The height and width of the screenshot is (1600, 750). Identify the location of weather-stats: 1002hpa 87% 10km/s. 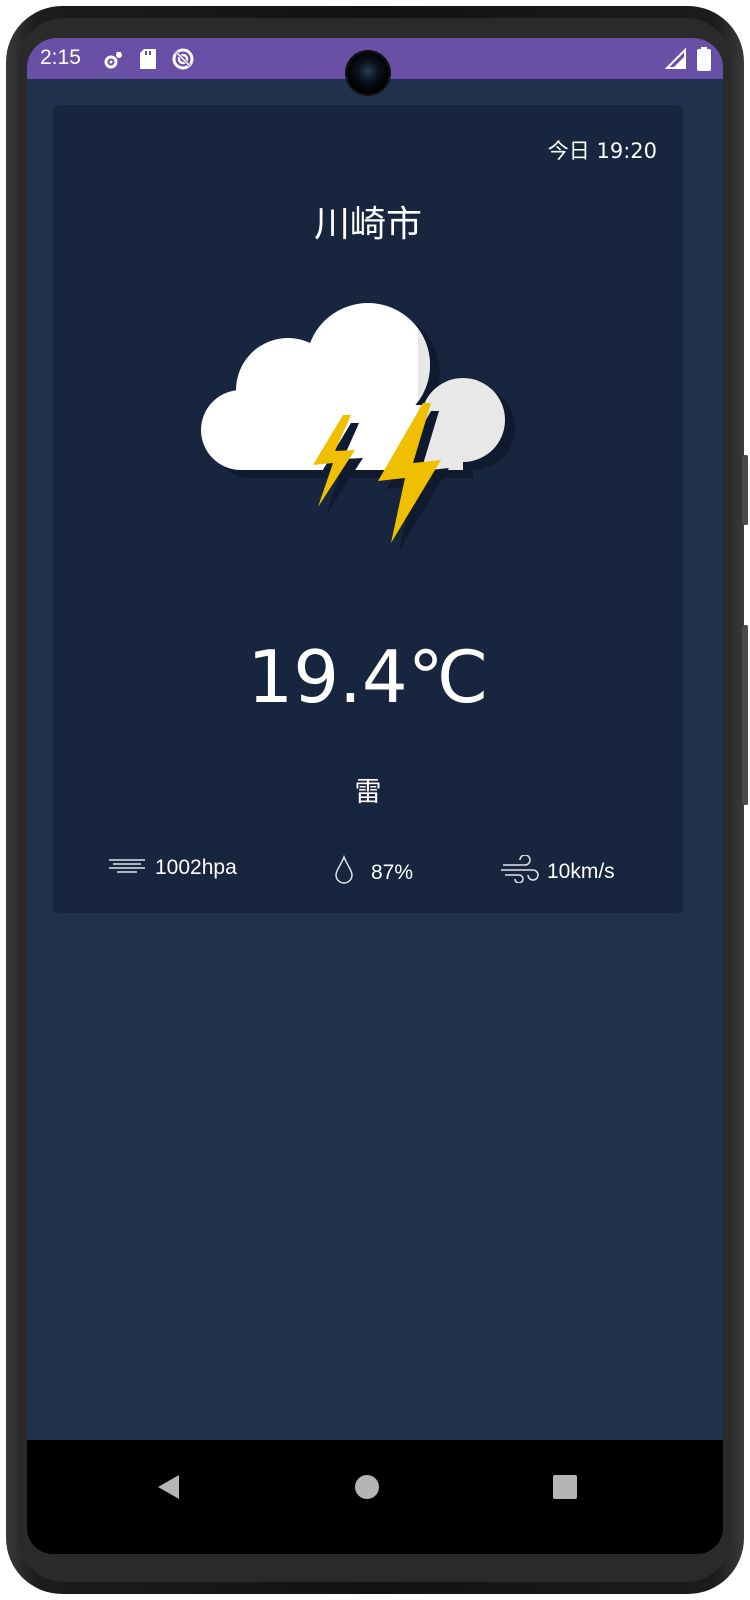
(368, 872).